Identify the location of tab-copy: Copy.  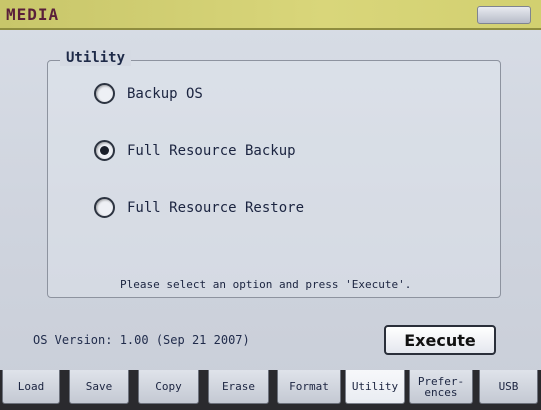
(168, 387).